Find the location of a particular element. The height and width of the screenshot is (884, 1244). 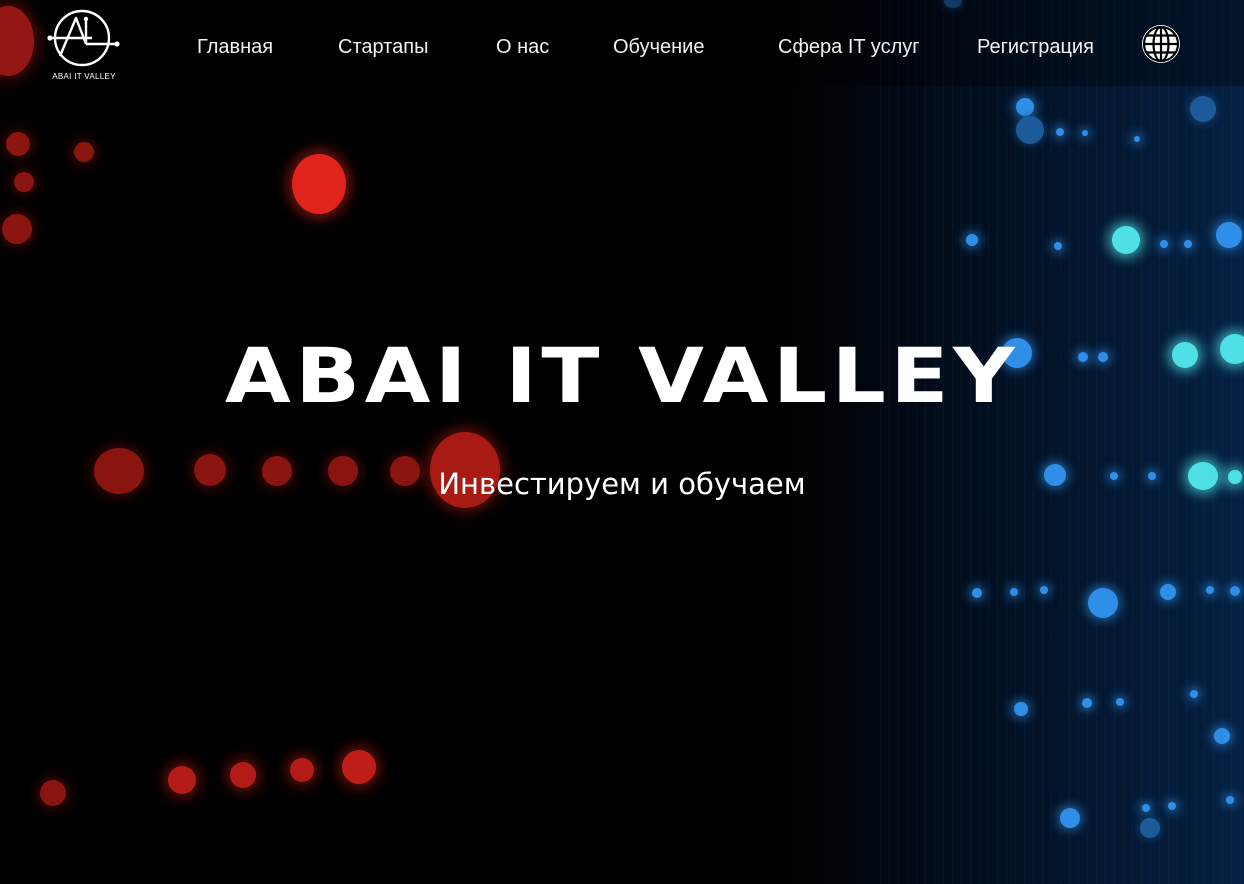

brand-logo: ABAI IT VALLEY is located at coordinates (84, 43).